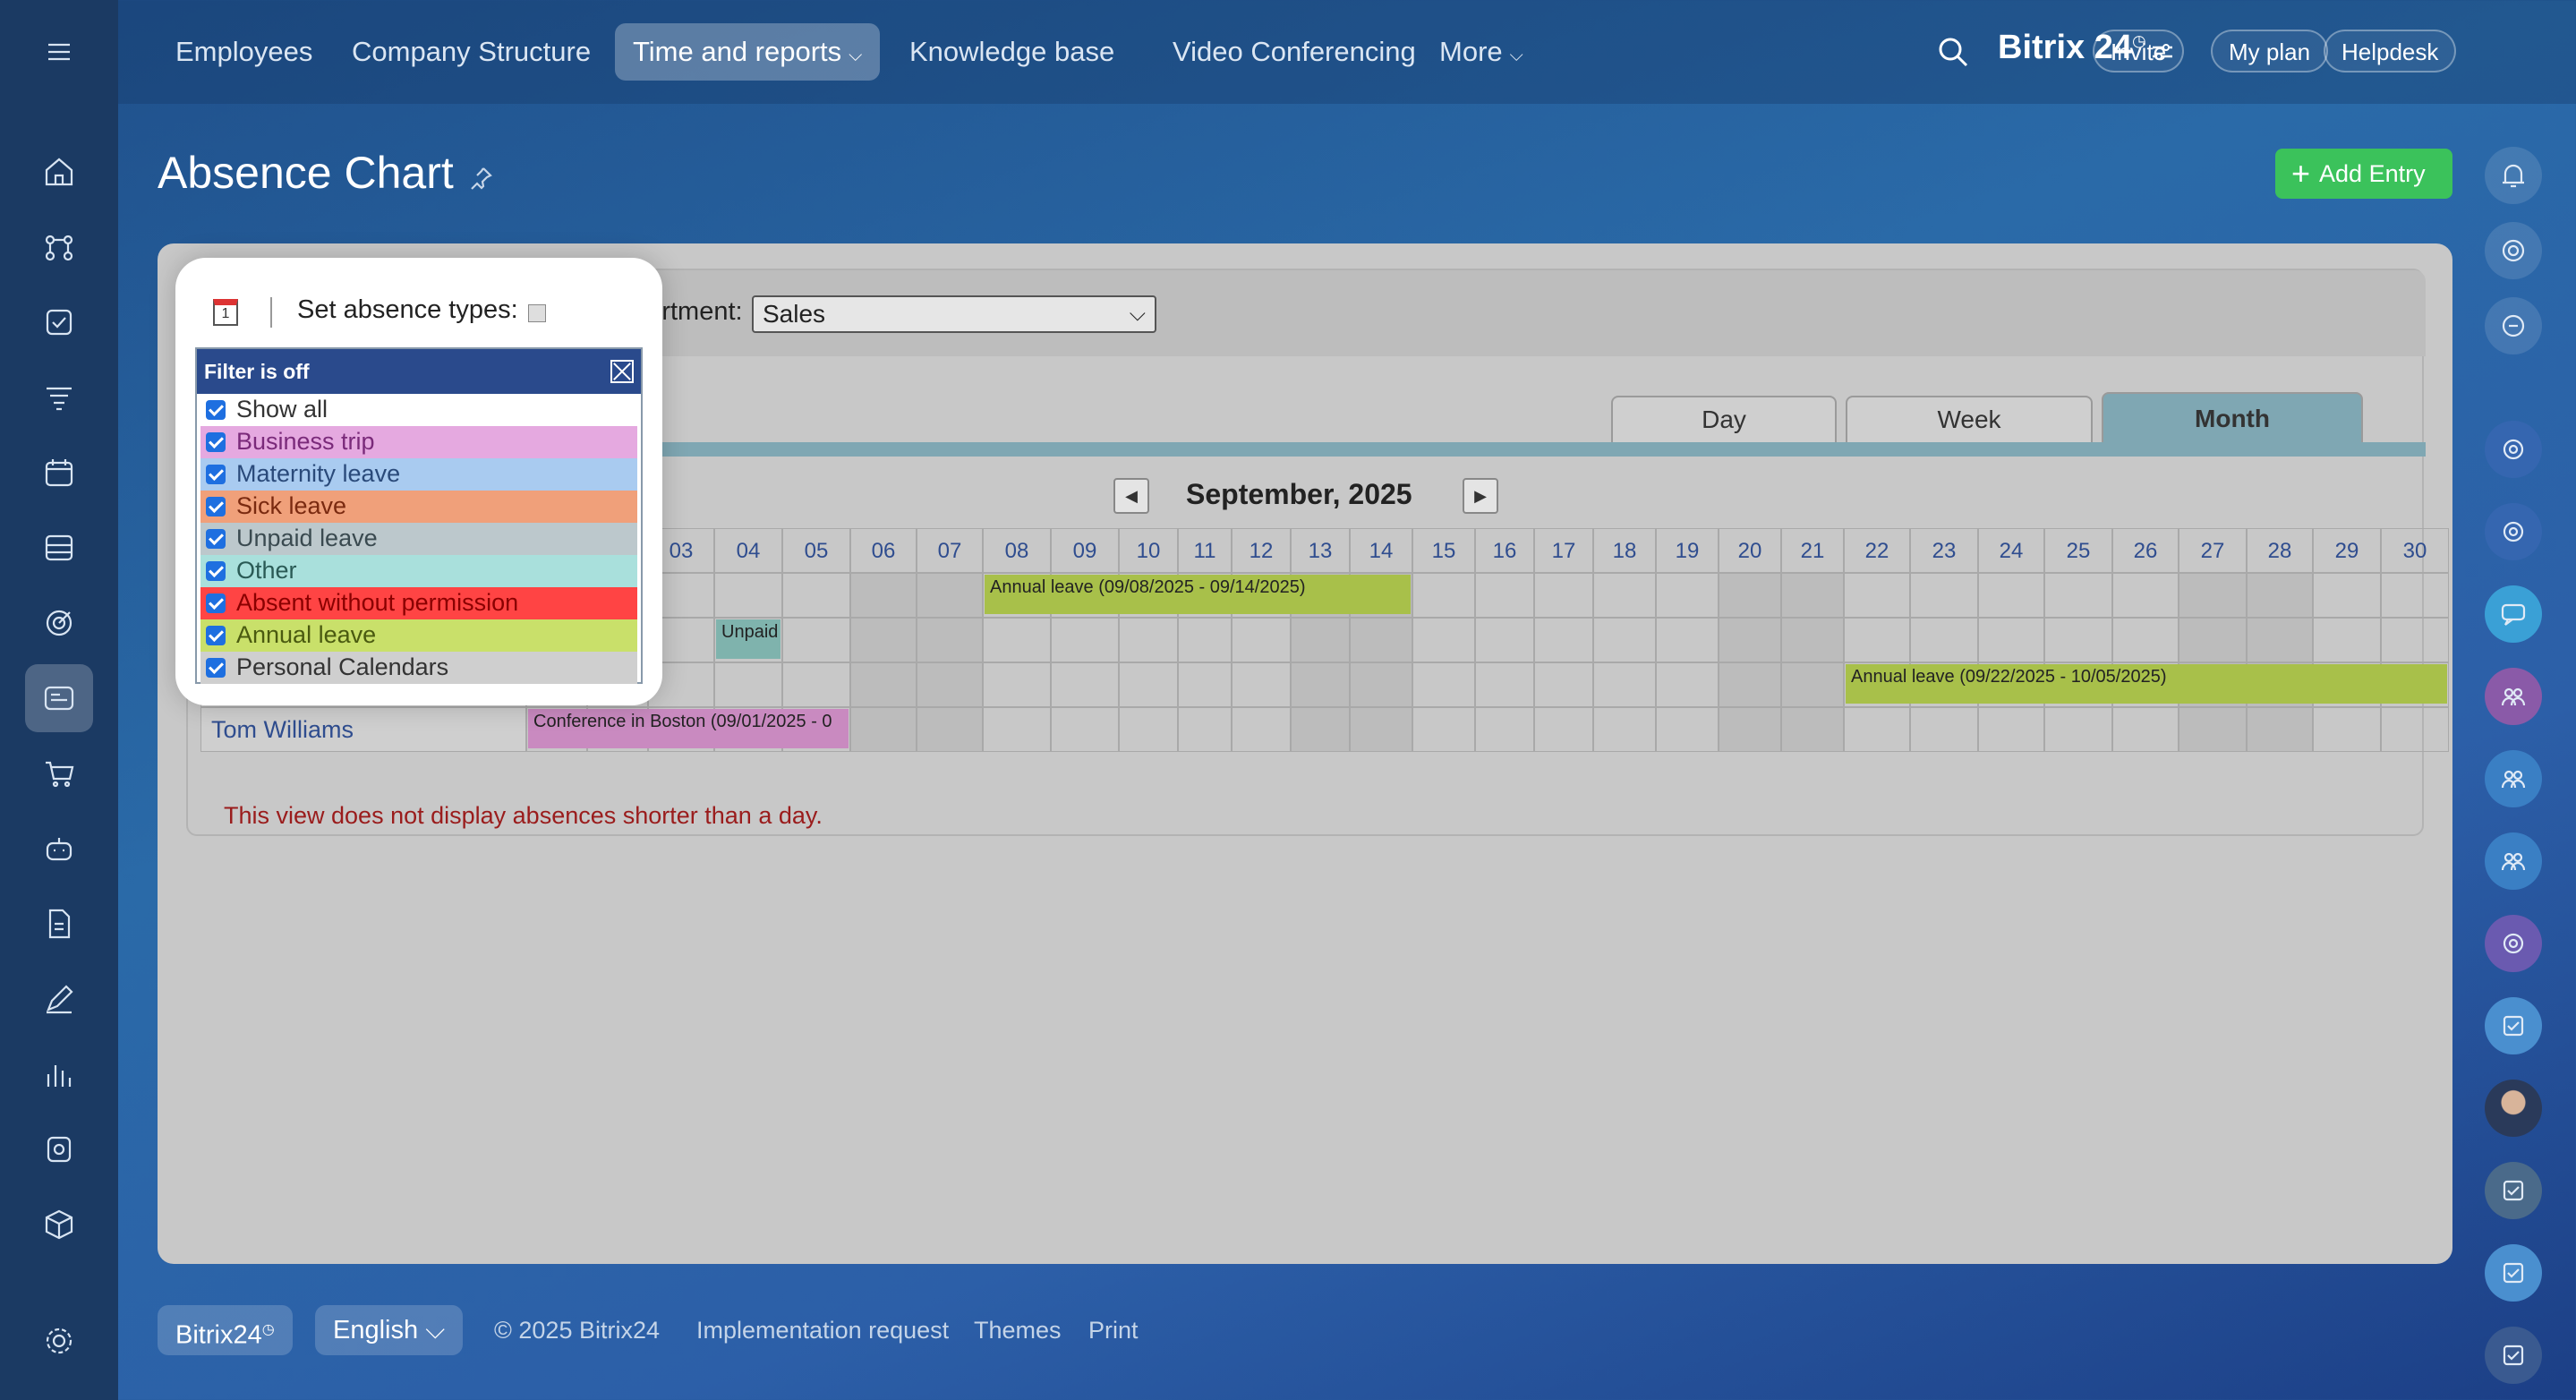 The image size is (2576, 1400). Describe the element at coordinates (418, 410) in the screenshot. I see `filter-option: Show all` at that location.